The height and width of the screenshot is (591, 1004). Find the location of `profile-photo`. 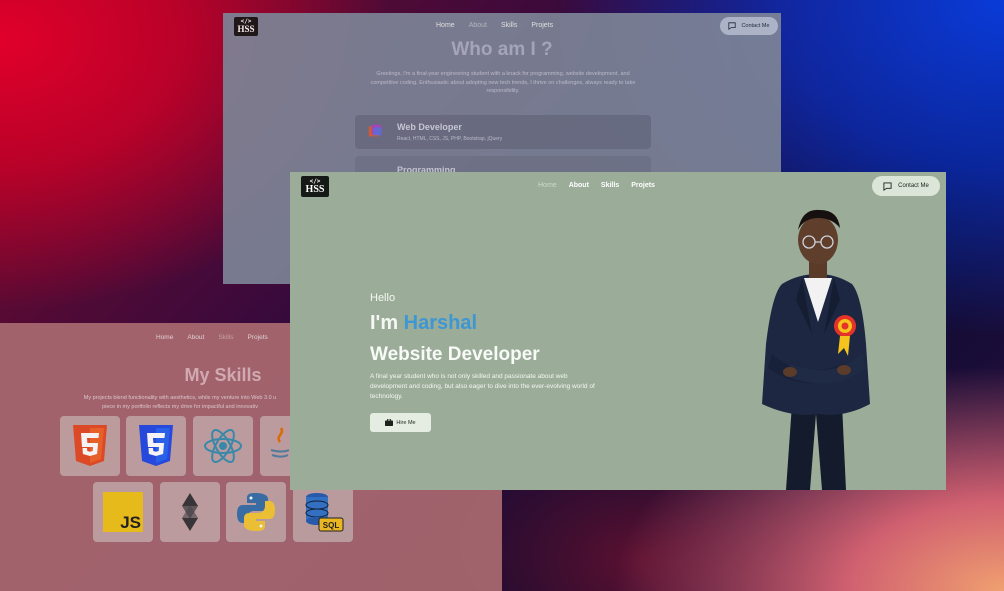

profile-photo is located at coordinates (816, 349).